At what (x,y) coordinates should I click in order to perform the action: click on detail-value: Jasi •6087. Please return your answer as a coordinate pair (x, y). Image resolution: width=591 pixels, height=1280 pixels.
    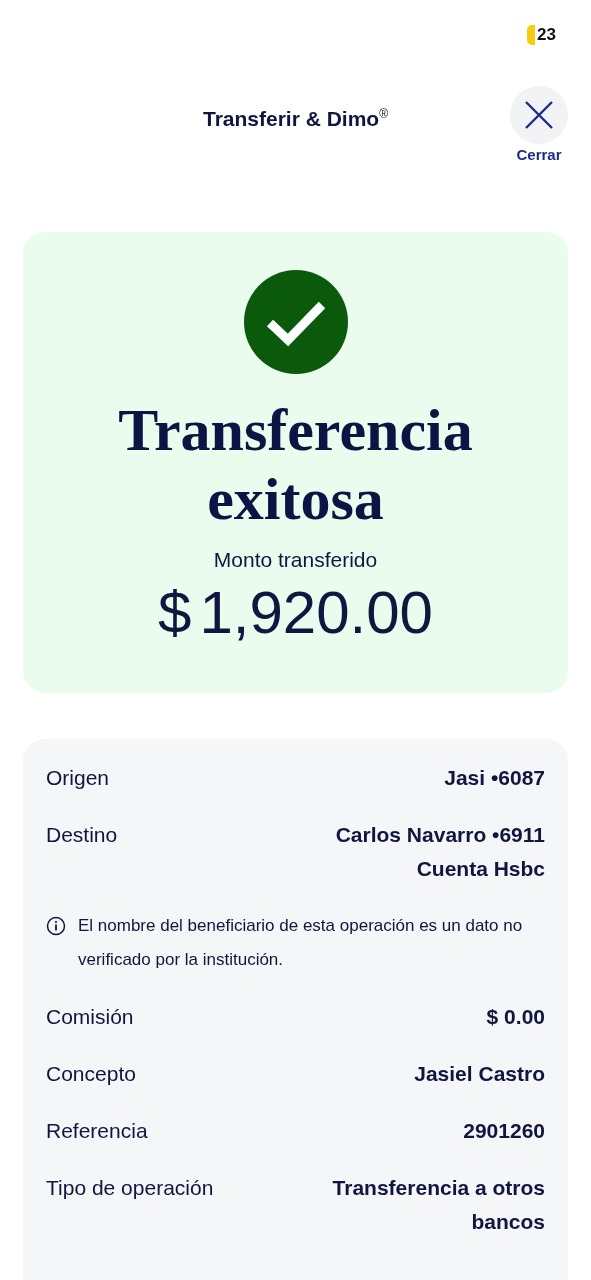
    Looking at the image, I should click on (494, 778).